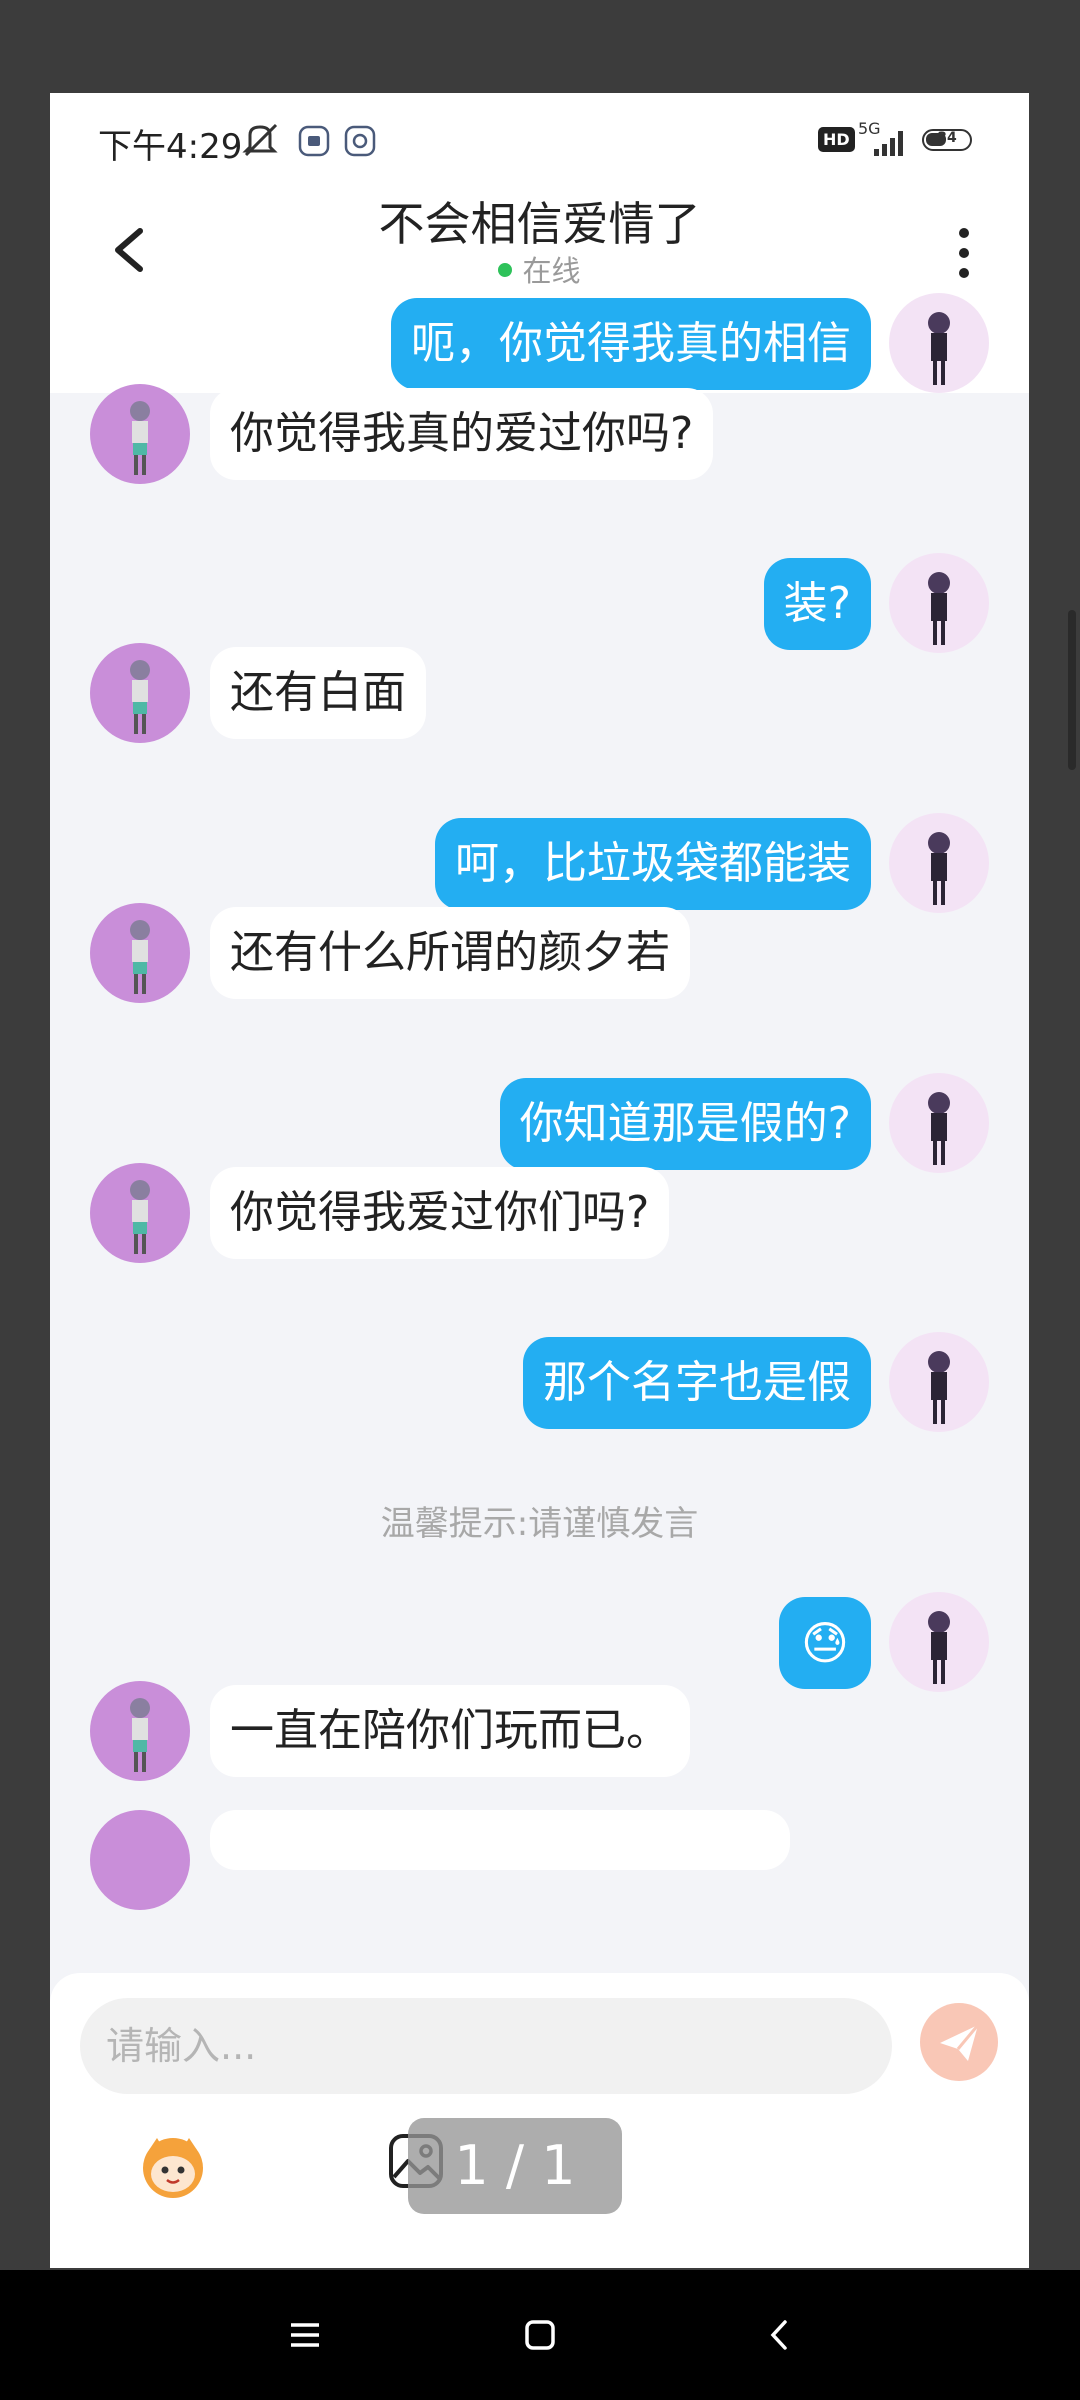 This screenshot has width=1080, height=2400. What do you see at coordinates (450, 953) in the screenshot?
I see `message-bubble: 还有什么所谓的颜夕若` at bounding box center [450, 953].